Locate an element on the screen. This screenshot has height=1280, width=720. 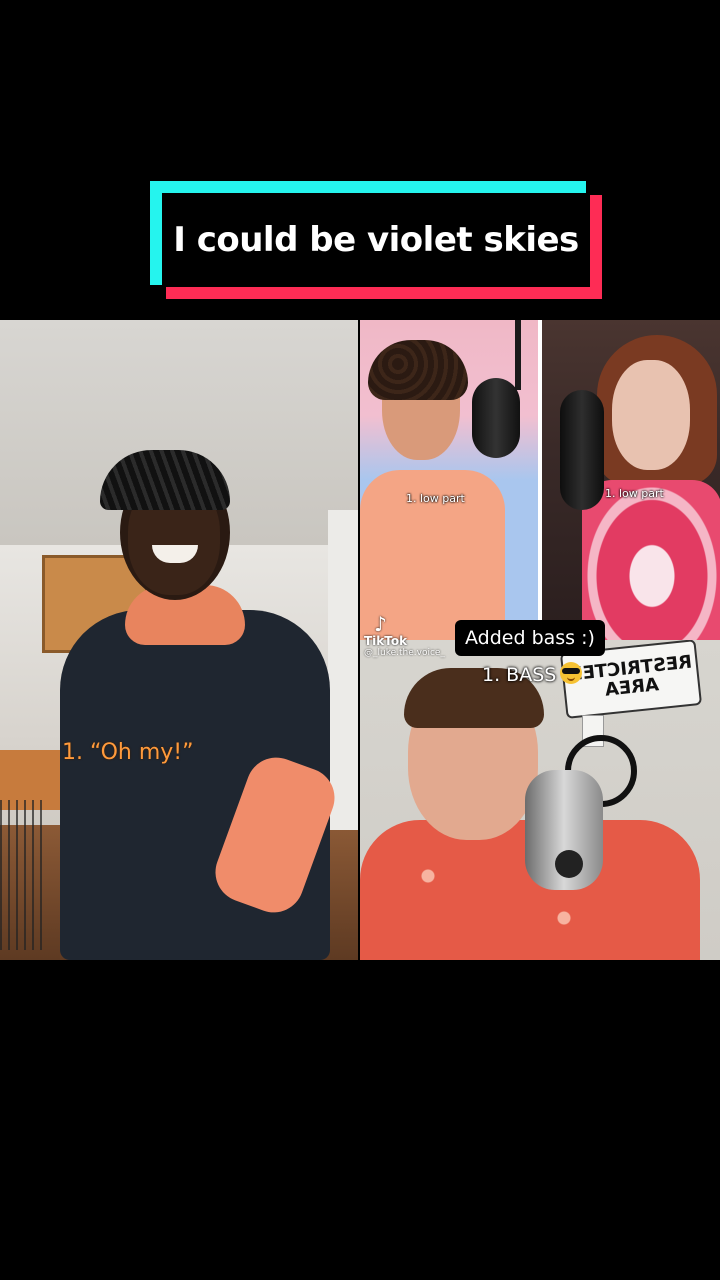
person-dress is located at coordinates (651, 560).